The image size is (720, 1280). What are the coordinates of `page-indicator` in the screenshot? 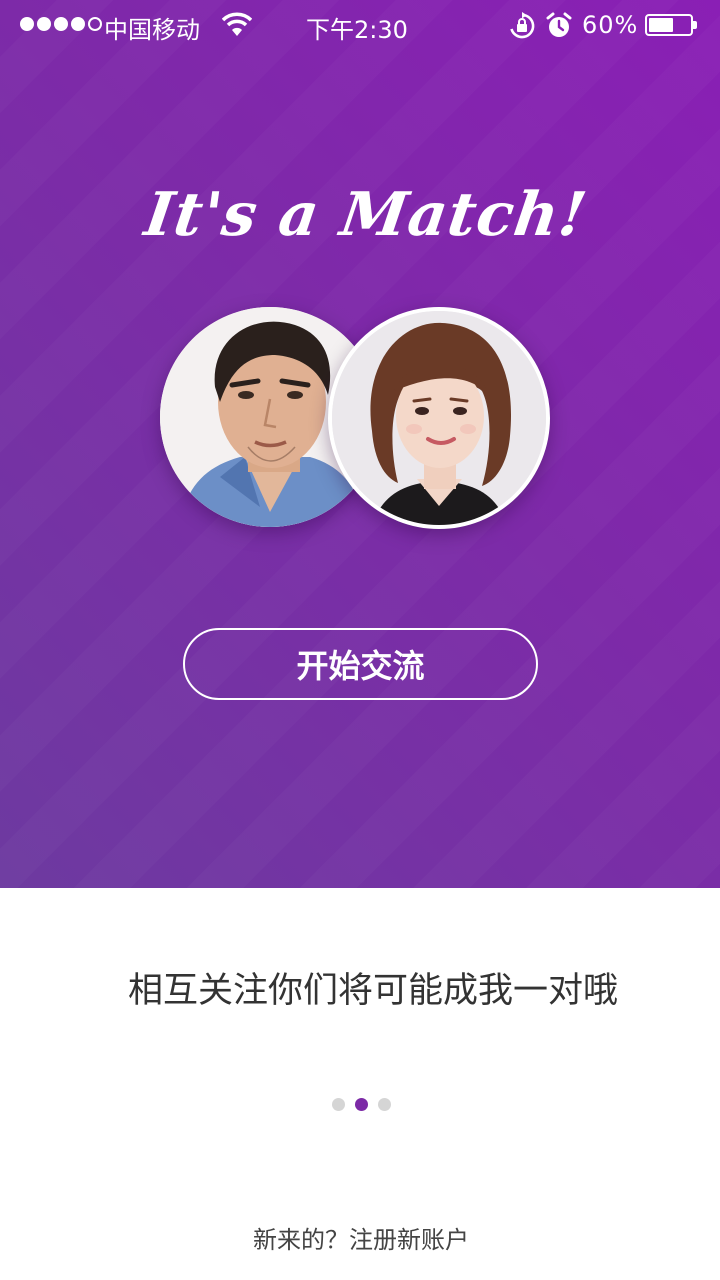 It's located at (361, 1104).